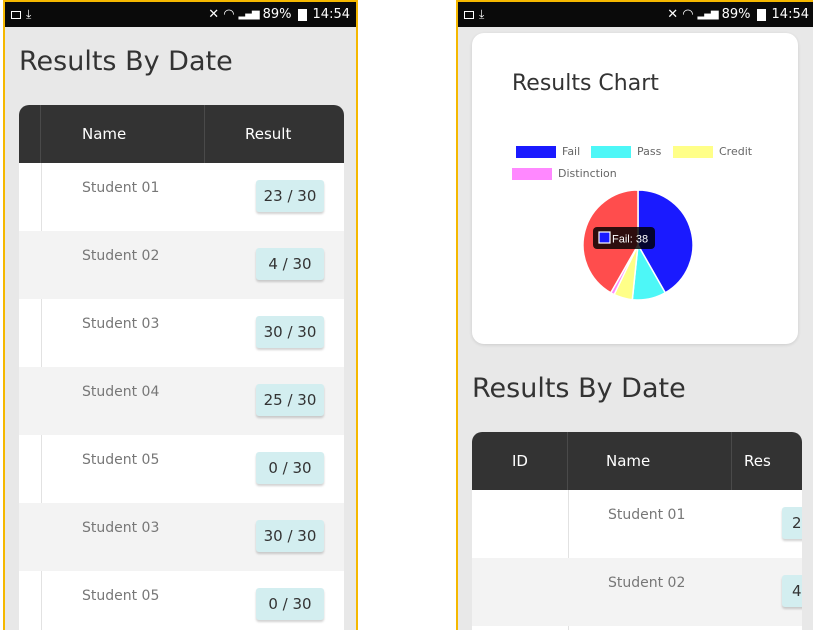  Describe the element at coordinates (290, 196) in the screenshot. I see `result-badge: 23 / 30` at that location.